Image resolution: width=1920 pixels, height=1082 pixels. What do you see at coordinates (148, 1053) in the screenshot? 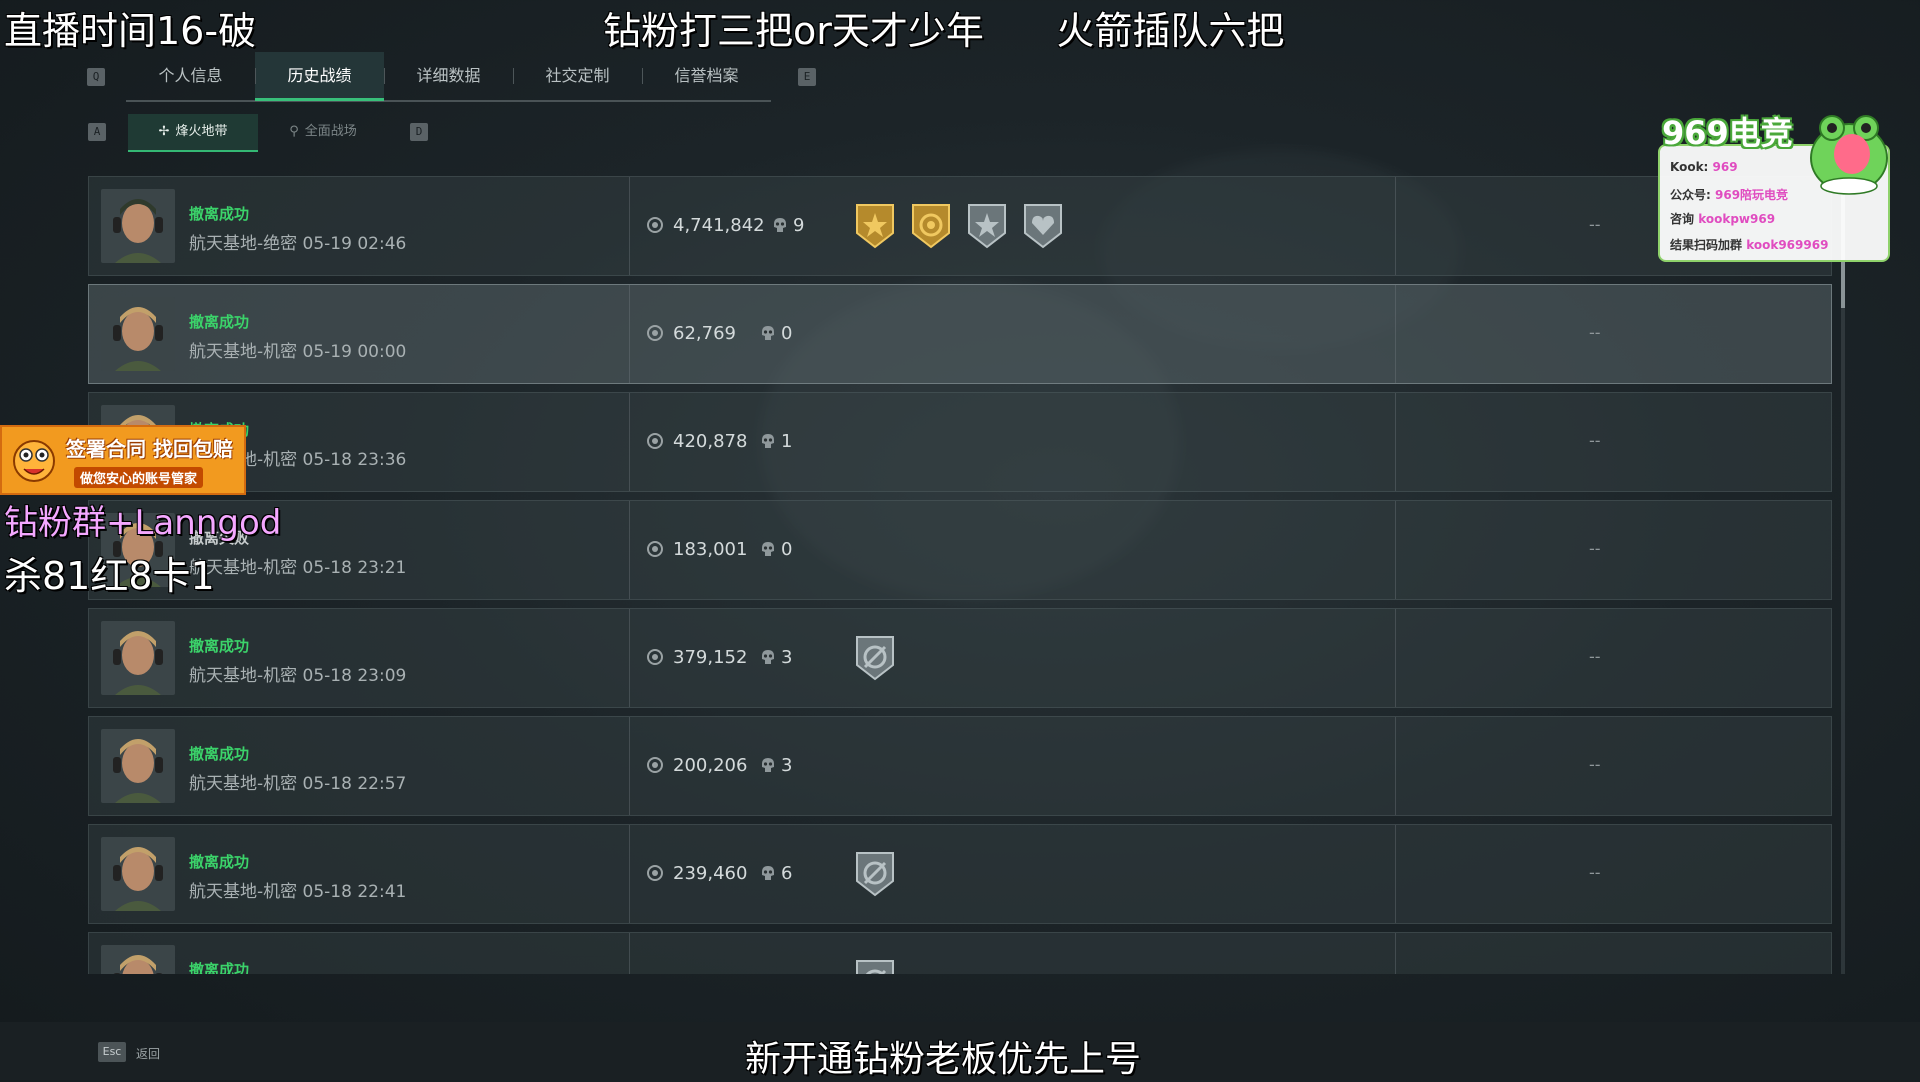
I see `back-label: 返回` at bounding box center [148, 1053].